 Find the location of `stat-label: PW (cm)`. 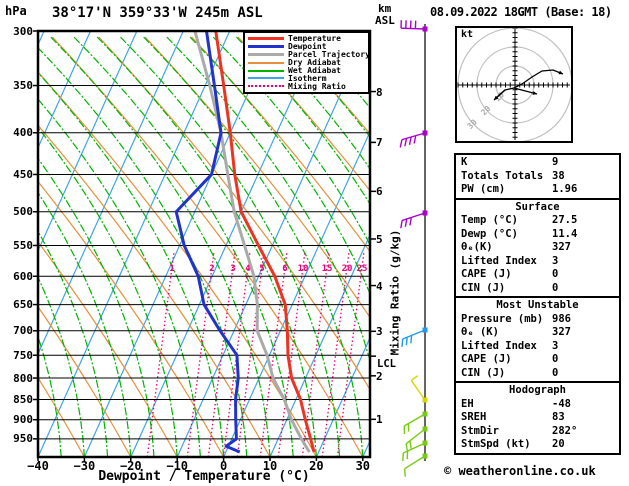

stat-label: PW (cm) is located at coordinates (483, 189).